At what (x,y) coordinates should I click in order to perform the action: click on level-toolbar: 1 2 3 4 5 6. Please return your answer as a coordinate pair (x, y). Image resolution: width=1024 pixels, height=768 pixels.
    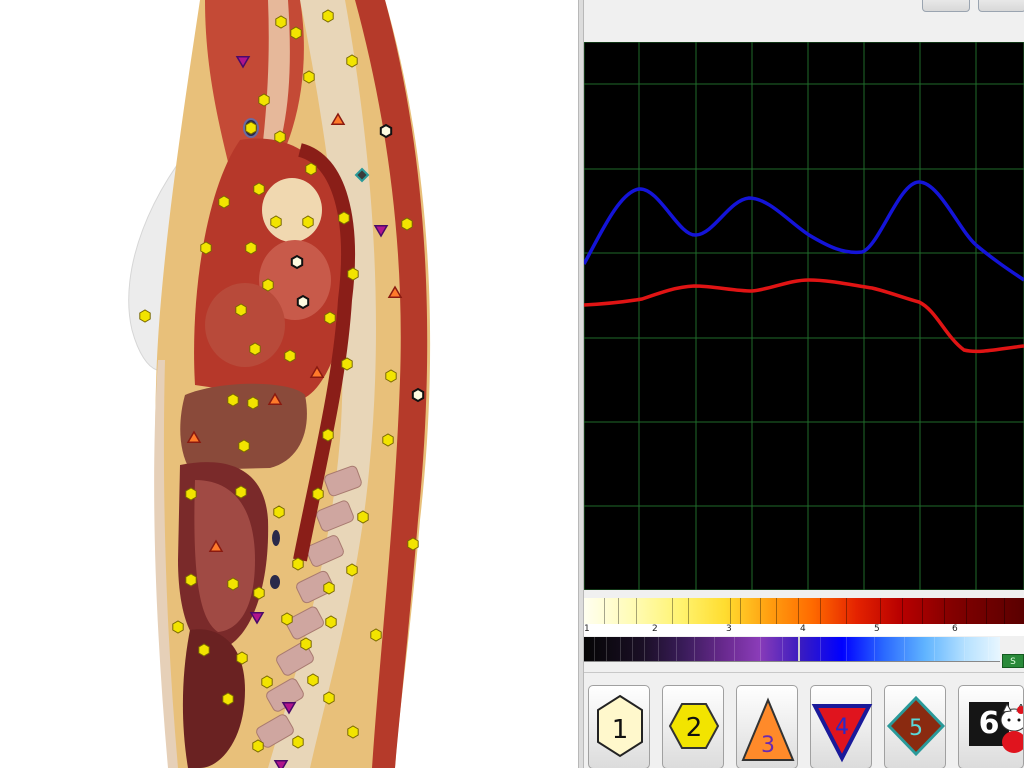
    Looking at the image, I should click on (804, 720).